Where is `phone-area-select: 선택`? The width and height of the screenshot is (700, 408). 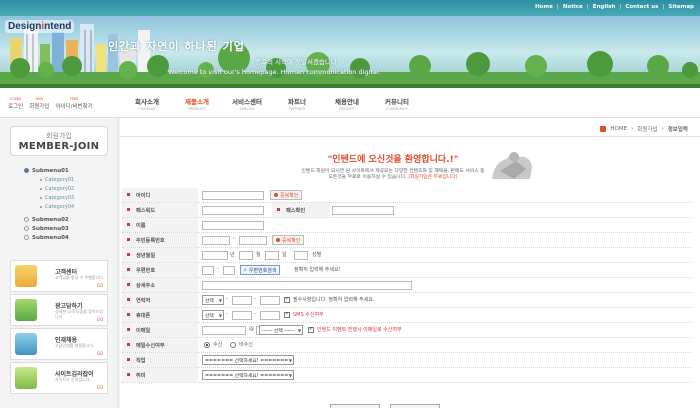 phone-area-select: 선택 is located at coordinates (213, 300).